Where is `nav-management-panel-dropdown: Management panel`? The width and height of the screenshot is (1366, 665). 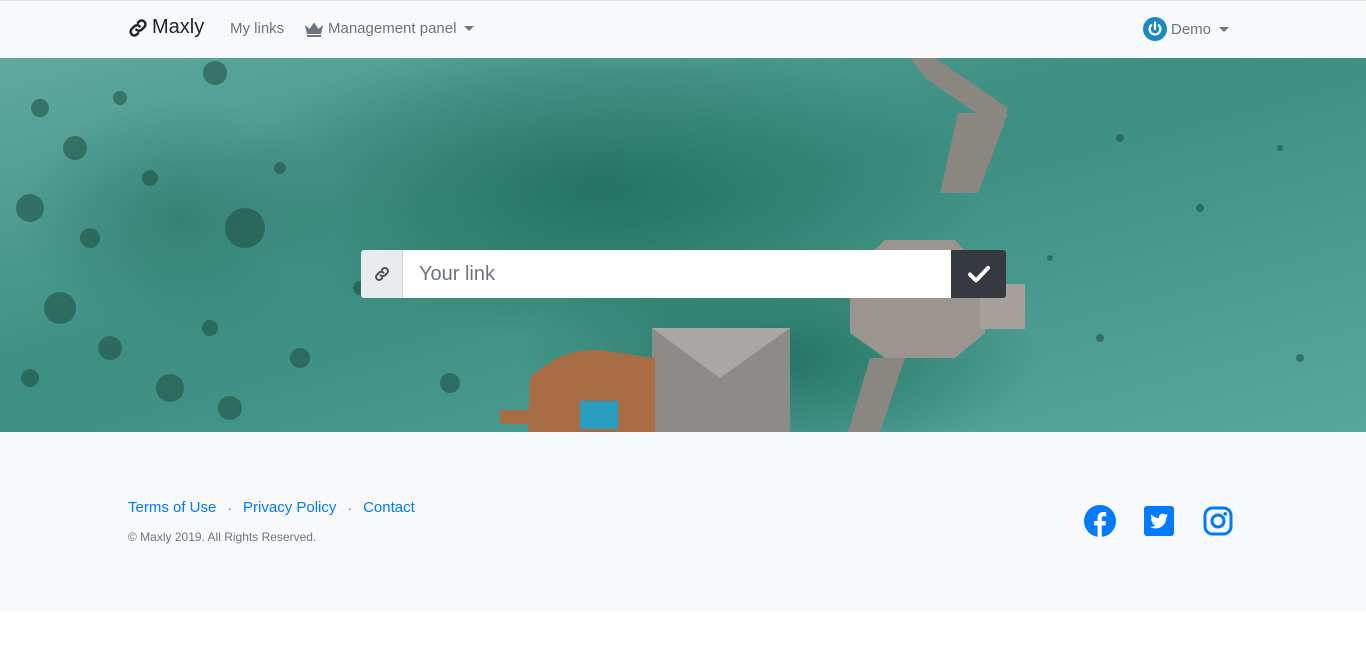
nav-management-panel-dropdown: Management panel is located at coordinates (389, 28).